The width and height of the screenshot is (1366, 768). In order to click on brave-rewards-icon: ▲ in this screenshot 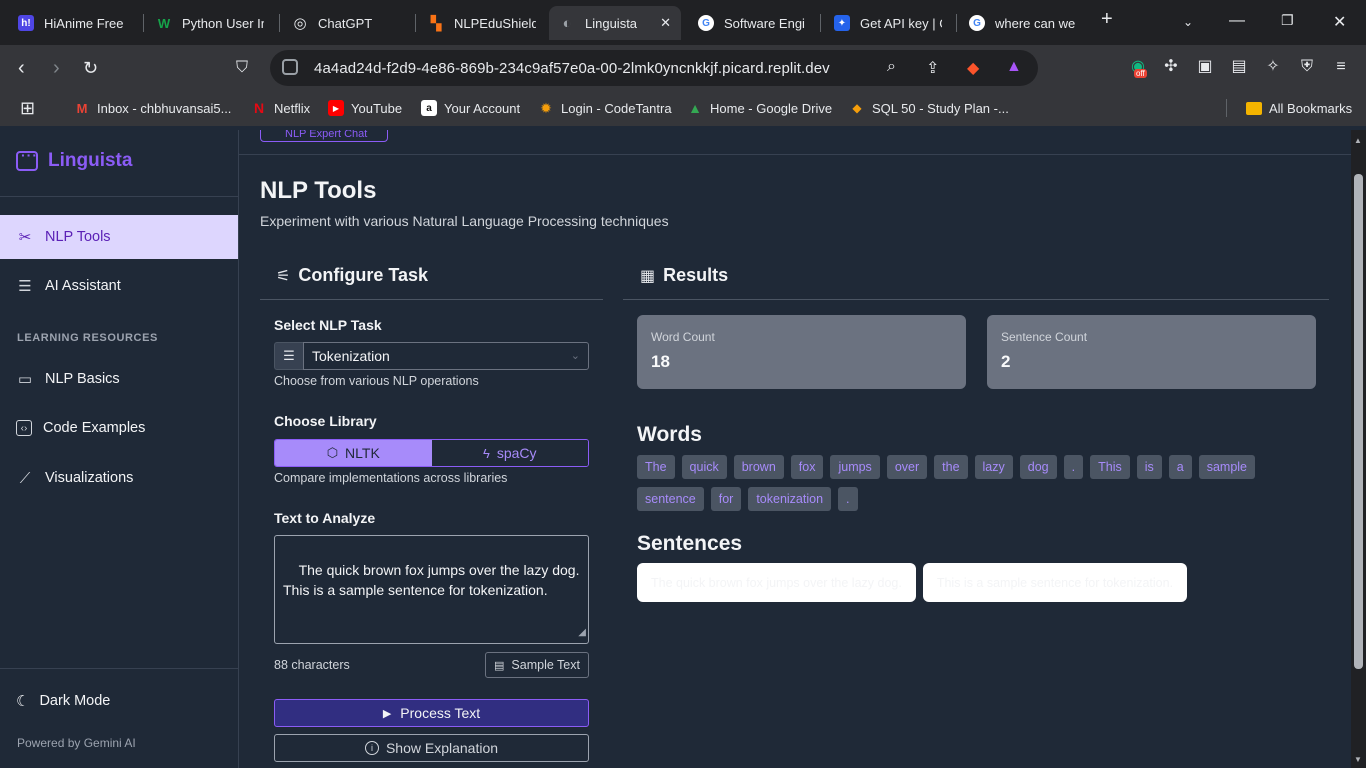, I will do `click(1014, 67)`.